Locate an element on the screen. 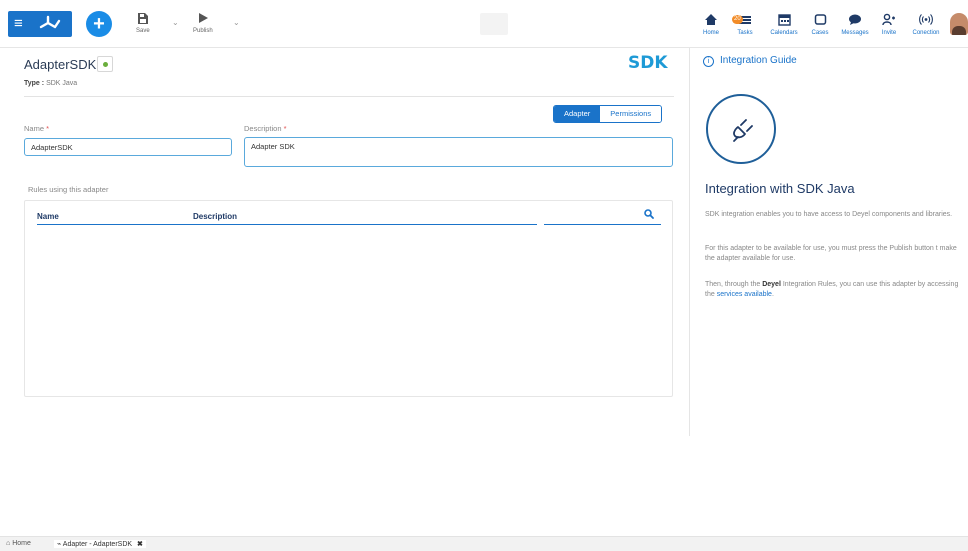 This screenshot has width=968, height=551. publish-icon is located at coordinates (203, 19).